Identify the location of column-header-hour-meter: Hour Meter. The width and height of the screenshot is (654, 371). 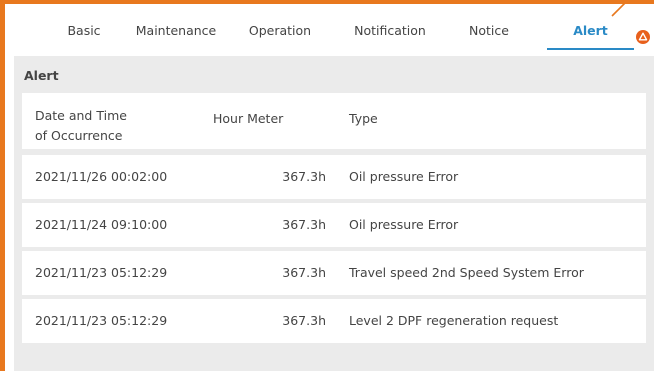
(248, 118).